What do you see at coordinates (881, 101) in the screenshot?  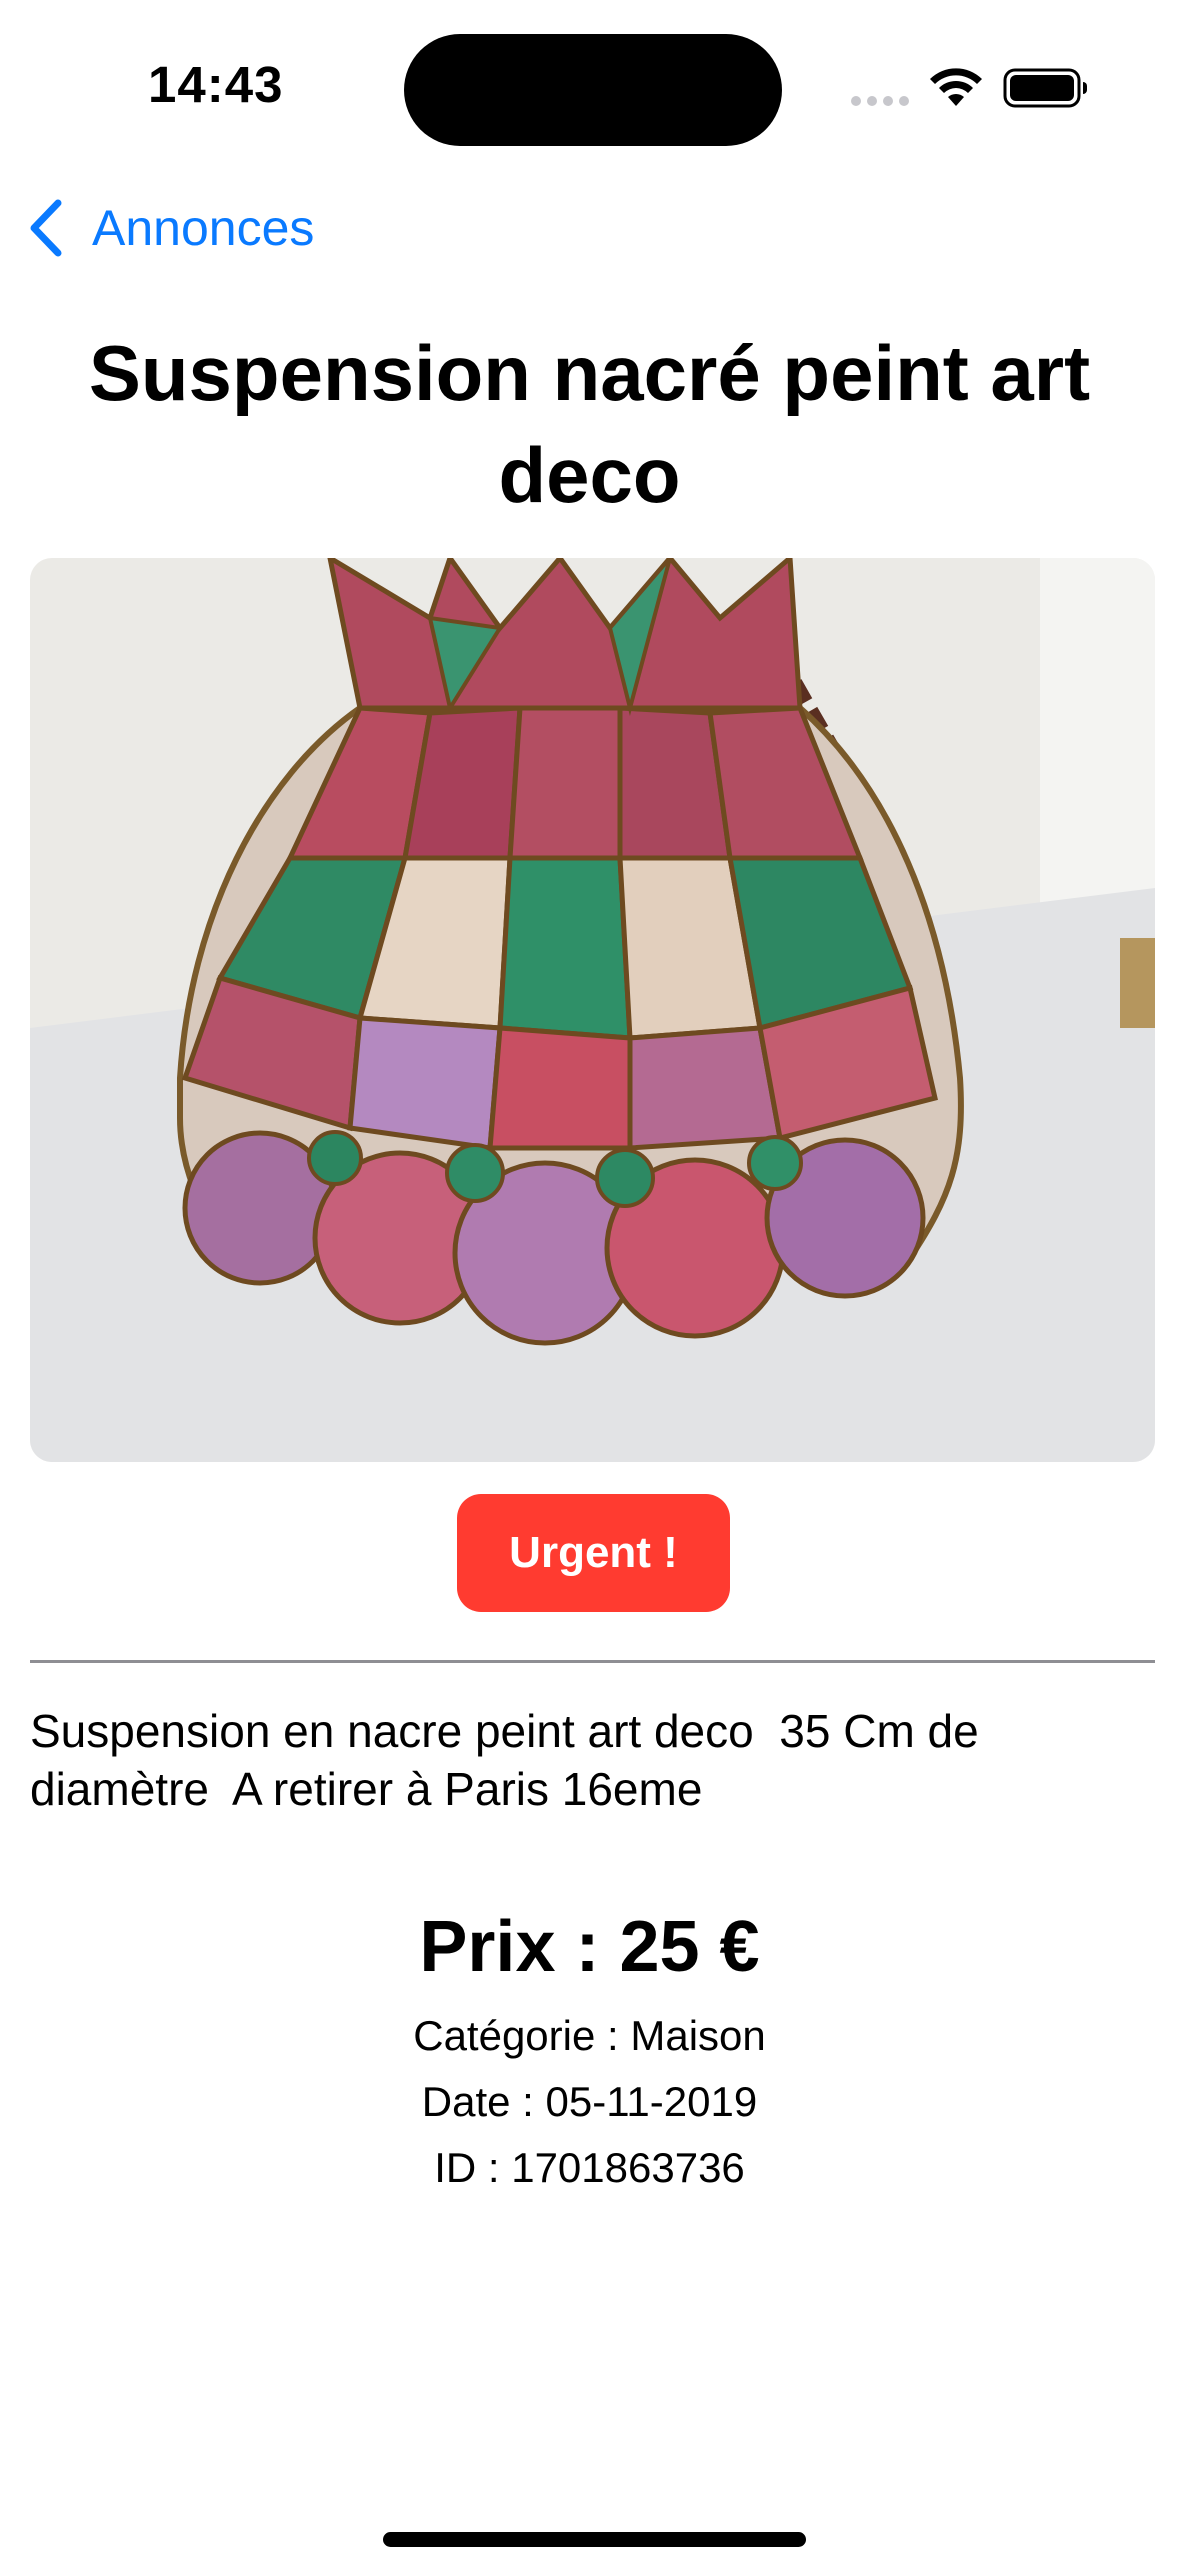 I see `cellular-signal-icon` at bounding box center [881, 101].